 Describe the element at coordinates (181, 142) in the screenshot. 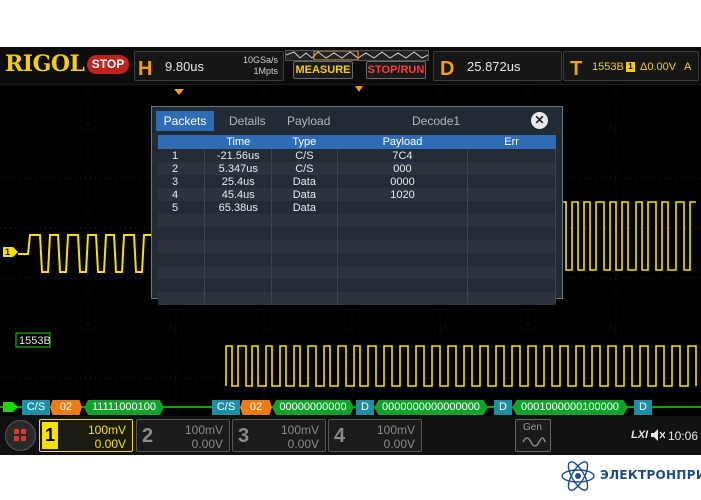

I see `col-num` at that location.